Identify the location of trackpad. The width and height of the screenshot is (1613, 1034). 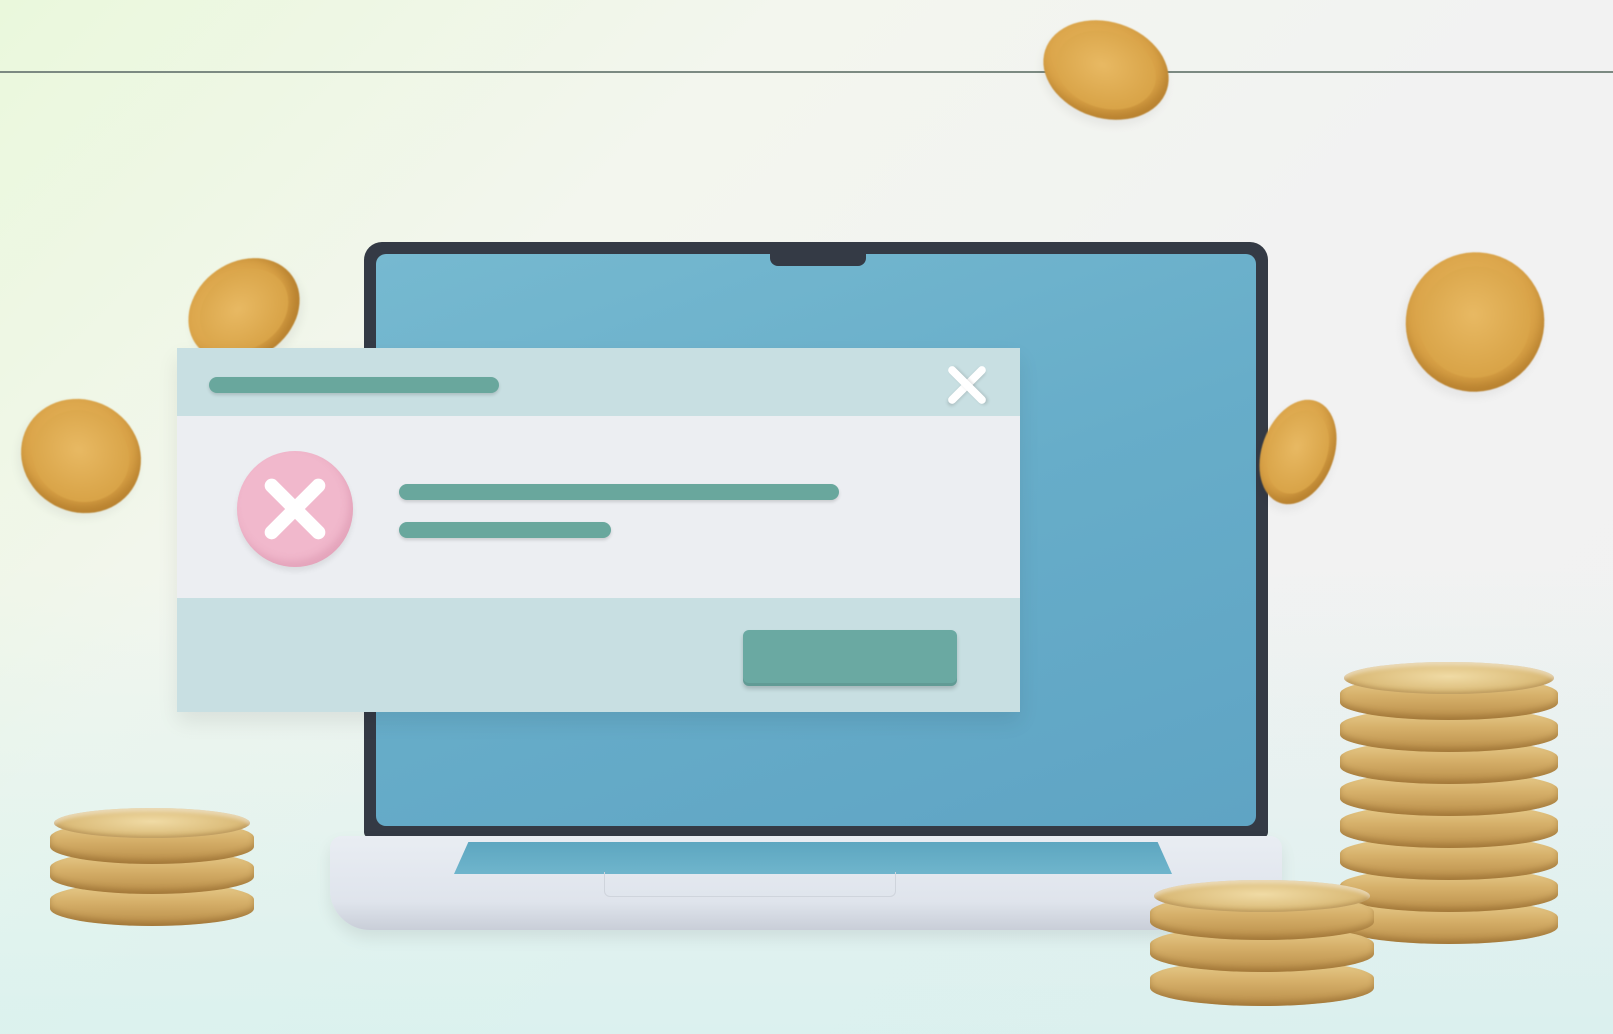
(750, 884).